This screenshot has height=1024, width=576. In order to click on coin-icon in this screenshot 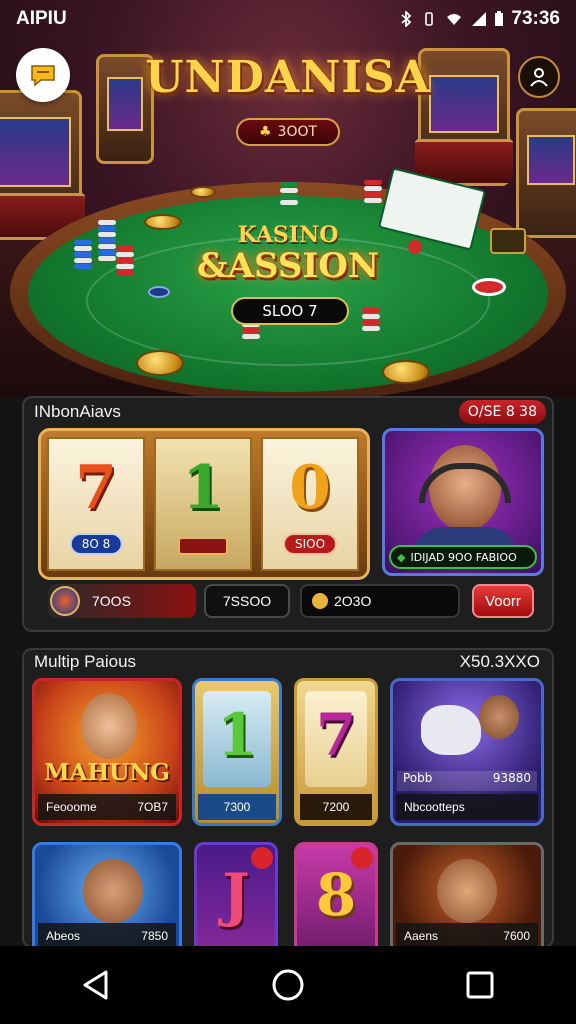, I will do `click(320, 601)`.